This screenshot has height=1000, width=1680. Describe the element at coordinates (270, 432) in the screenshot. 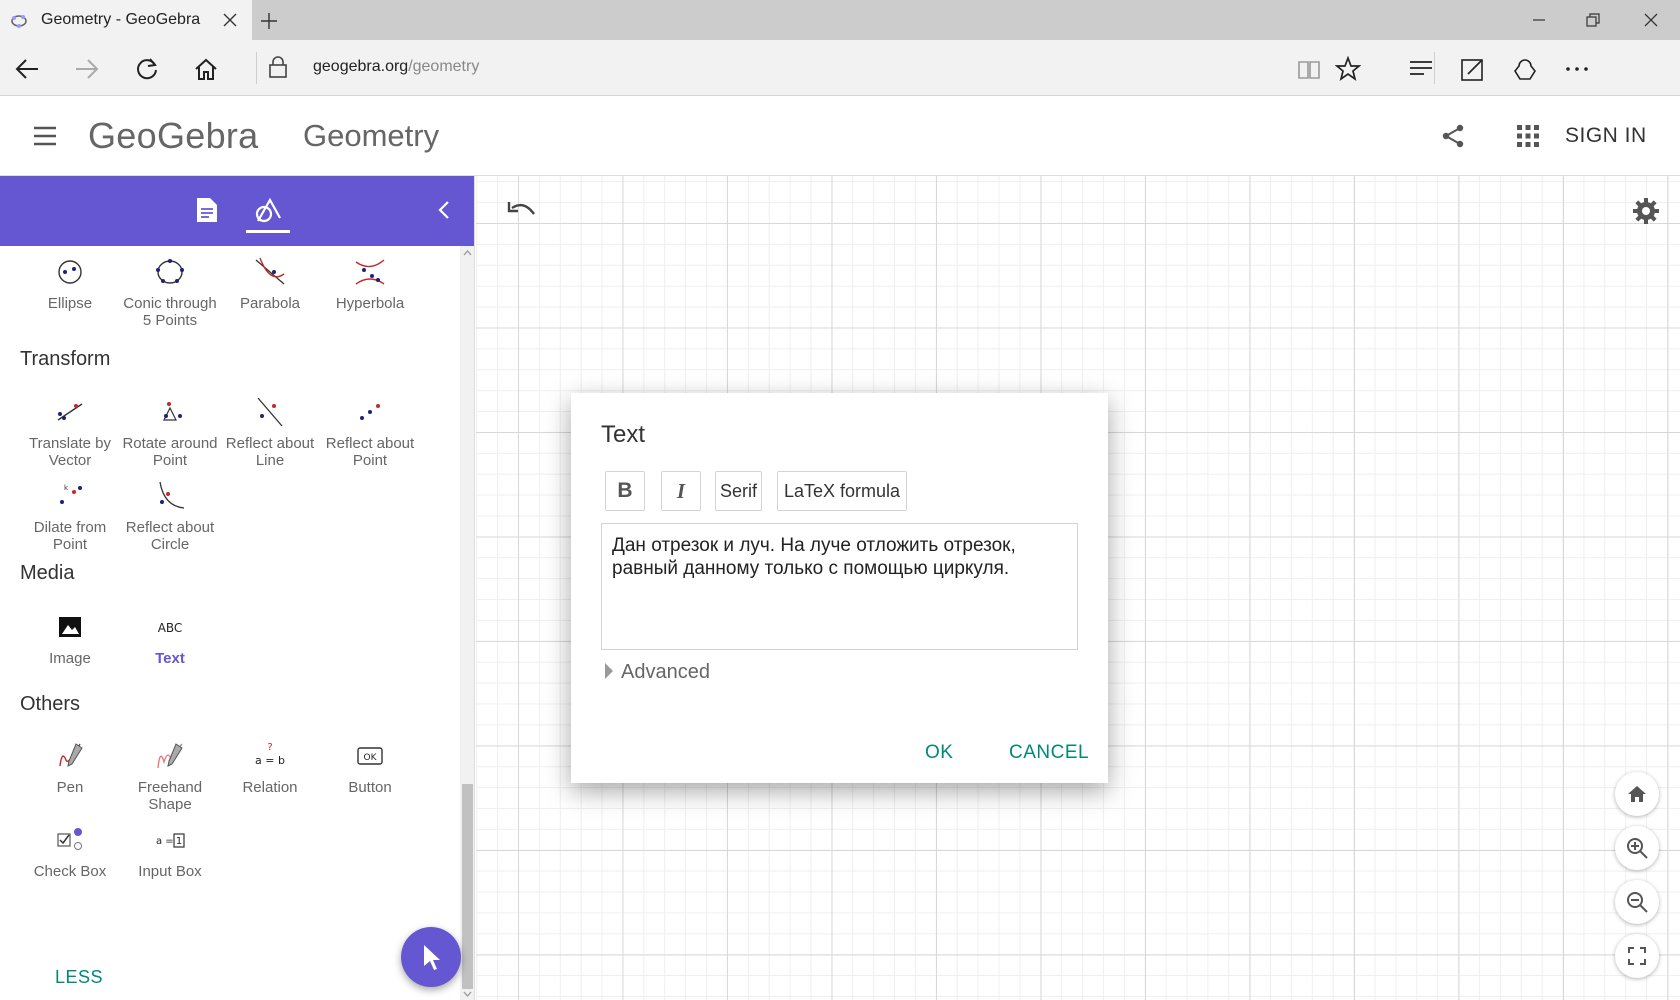

I see `tool-reflect-line: Reflect about Line` at that location.